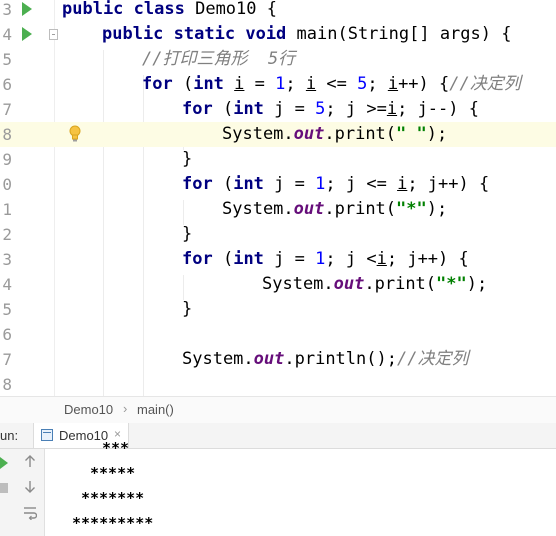  I want to click on console-output-line: *********, so click(113, 523).